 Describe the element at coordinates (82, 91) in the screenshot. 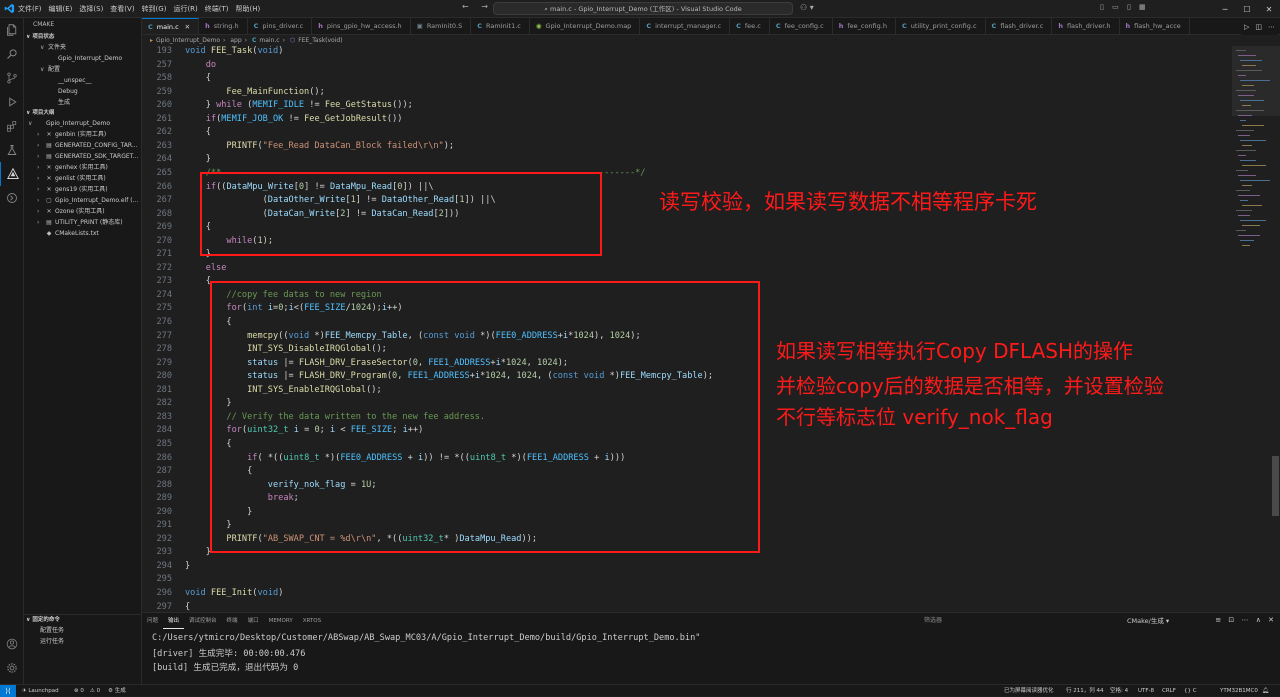

I see `project-status-item: Debug` at that location.